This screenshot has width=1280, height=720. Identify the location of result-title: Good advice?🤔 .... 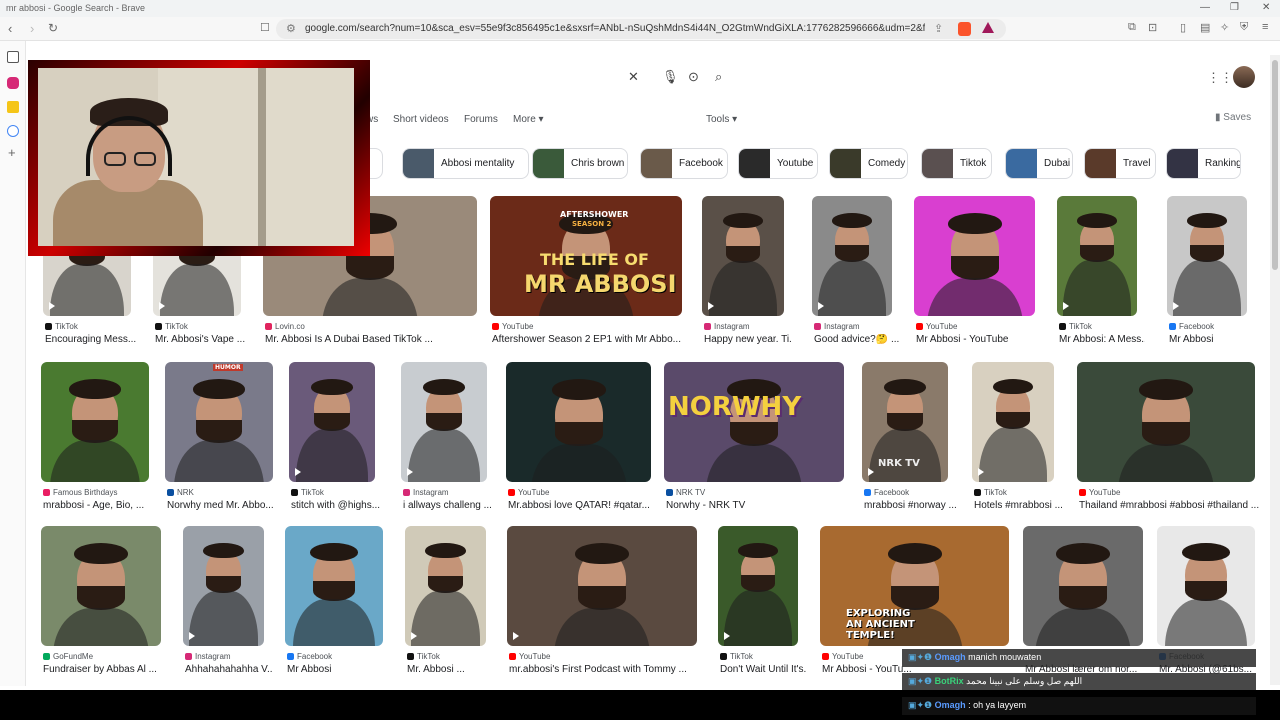
(857, 339).